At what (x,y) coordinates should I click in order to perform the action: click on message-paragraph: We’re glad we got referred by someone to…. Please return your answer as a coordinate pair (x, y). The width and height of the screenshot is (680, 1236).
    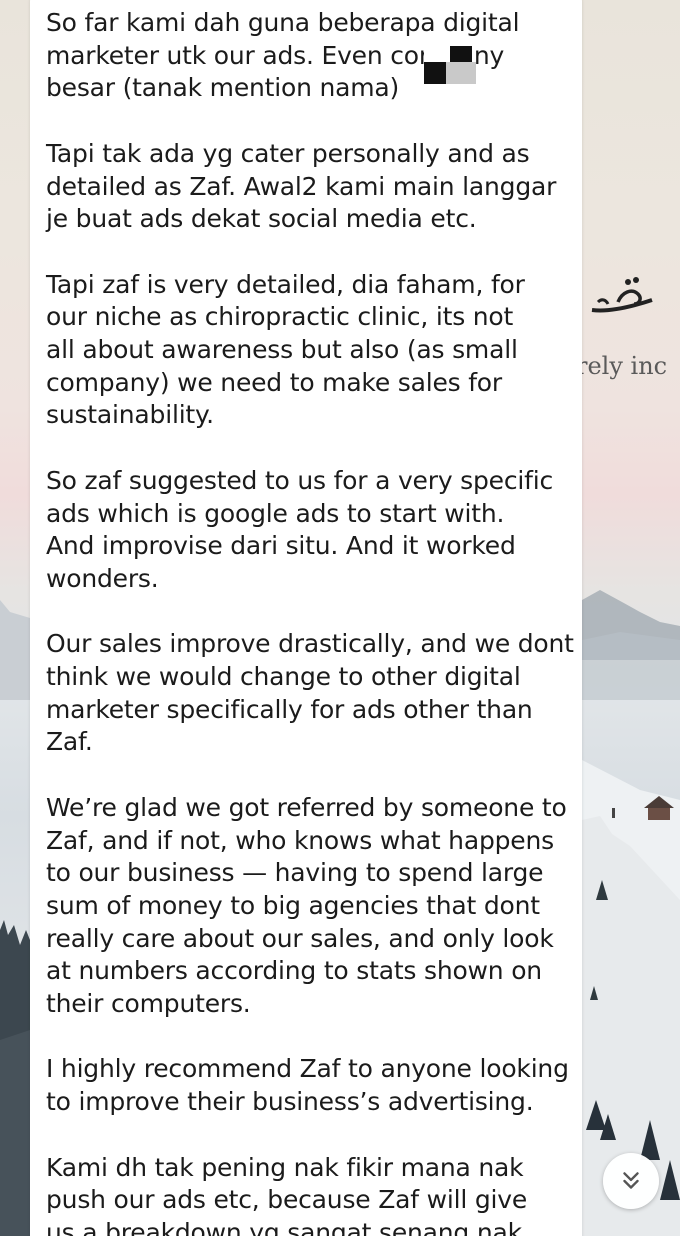
    Looking at the image, I should click on (306, 905).